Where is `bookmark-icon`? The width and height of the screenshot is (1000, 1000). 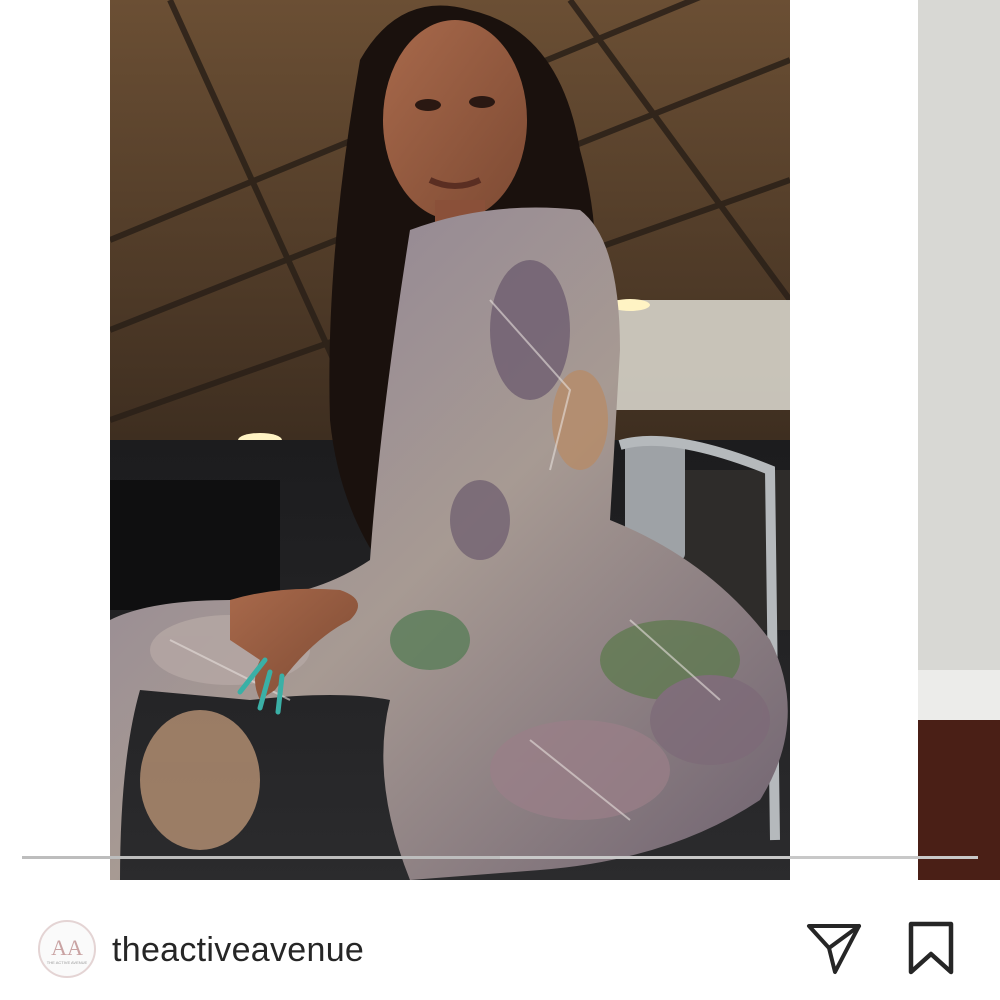
bookmark-icon is located at coordinates (931, 948).